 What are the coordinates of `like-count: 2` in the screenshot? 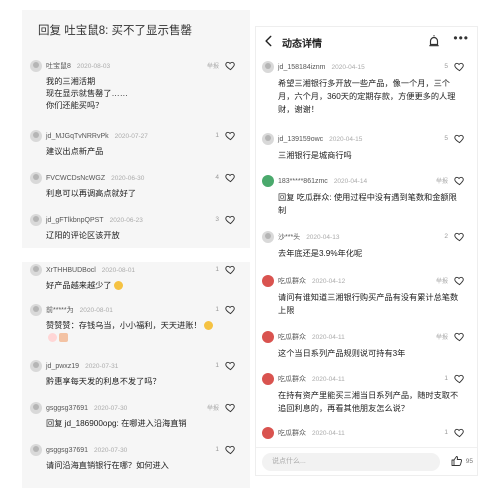 It's located at (446, 236).